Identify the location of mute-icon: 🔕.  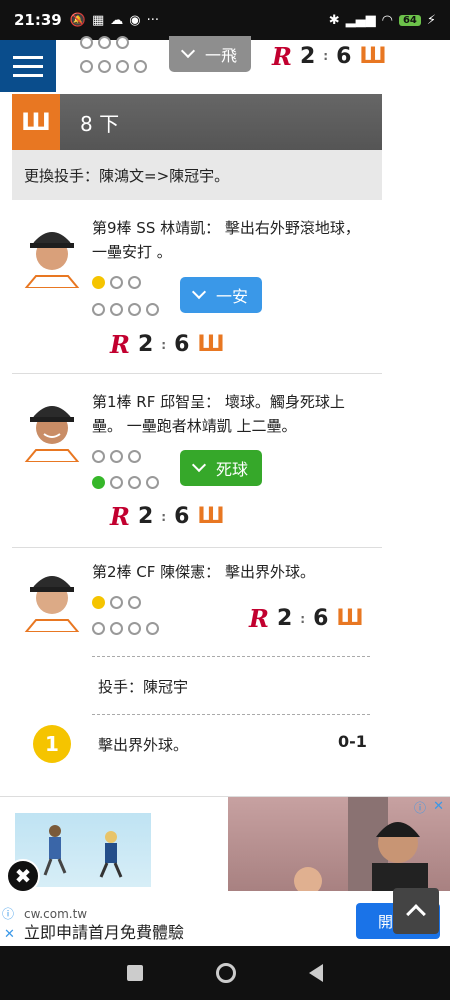
(77, 20).